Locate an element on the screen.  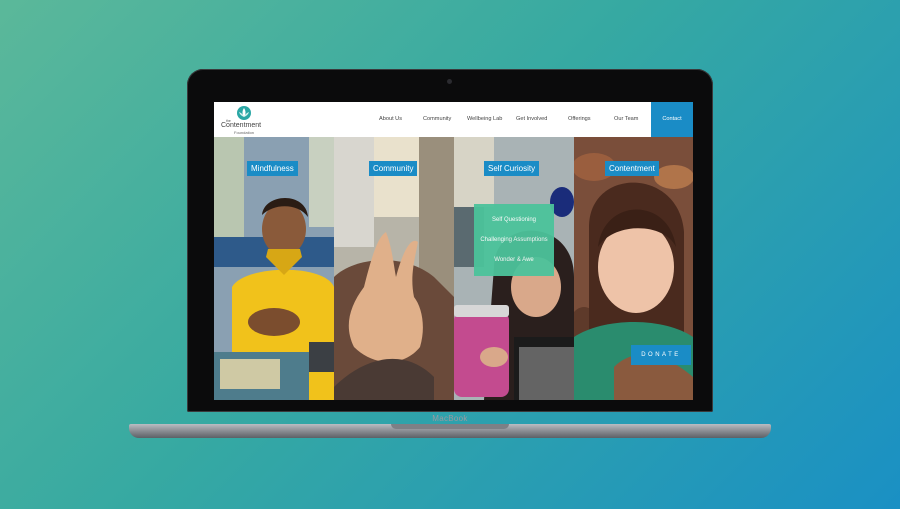
panel-mindfulness: Mindfulness is located at coordinates (274, 268).